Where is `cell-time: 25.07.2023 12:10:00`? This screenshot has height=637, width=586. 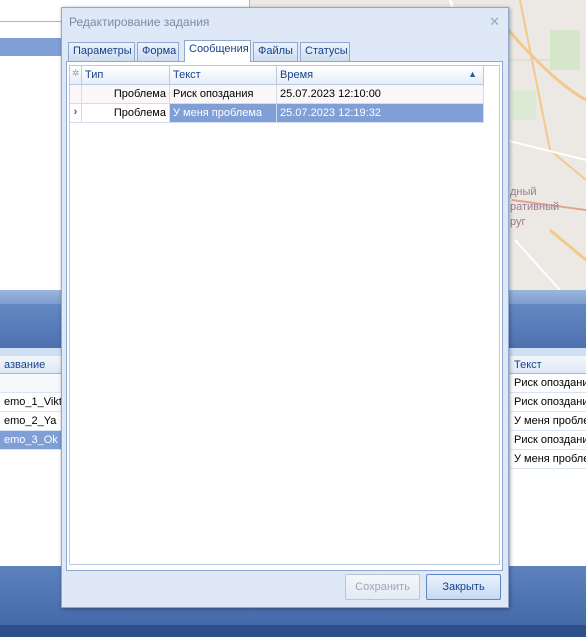
cell-time: 25.07.2023 12:10:00 is located at coordinates (380, 94).